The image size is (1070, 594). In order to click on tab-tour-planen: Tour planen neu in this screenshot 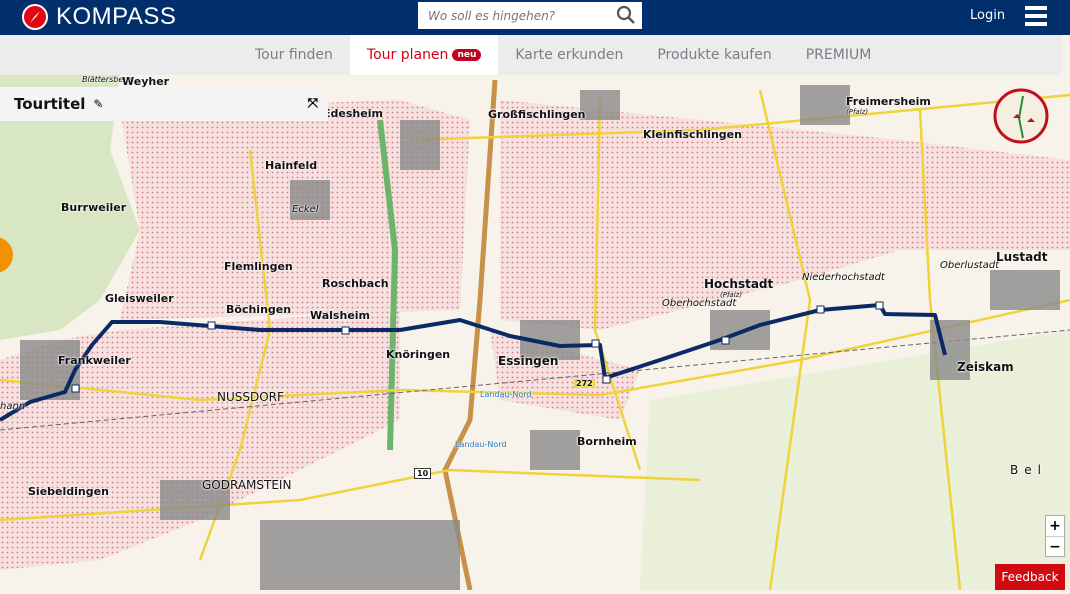, I will do `click(424, 55)`.